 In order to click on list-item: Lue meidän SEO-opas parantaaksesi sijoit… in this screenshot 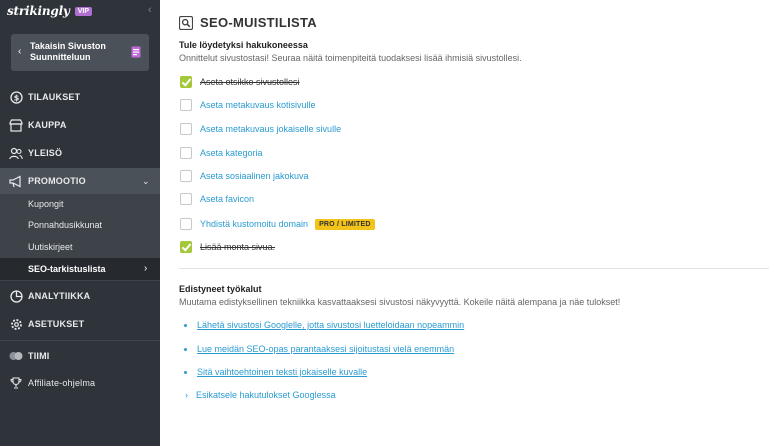, I will do `click(319, 349)`.